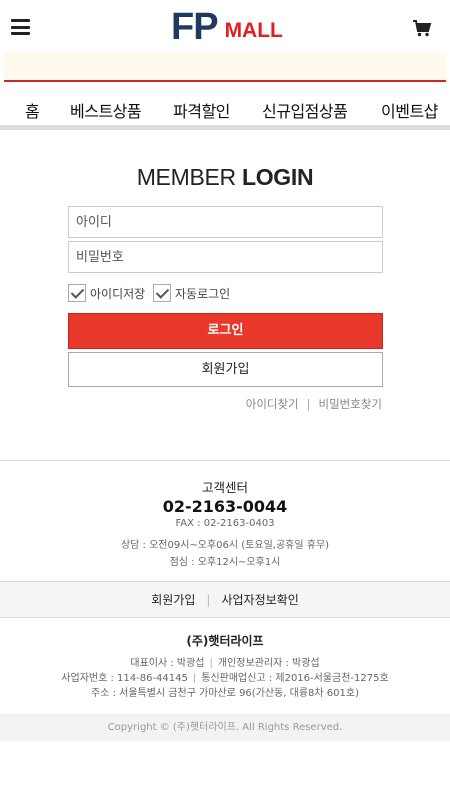  I want to click on id-input, so click(225, 222).